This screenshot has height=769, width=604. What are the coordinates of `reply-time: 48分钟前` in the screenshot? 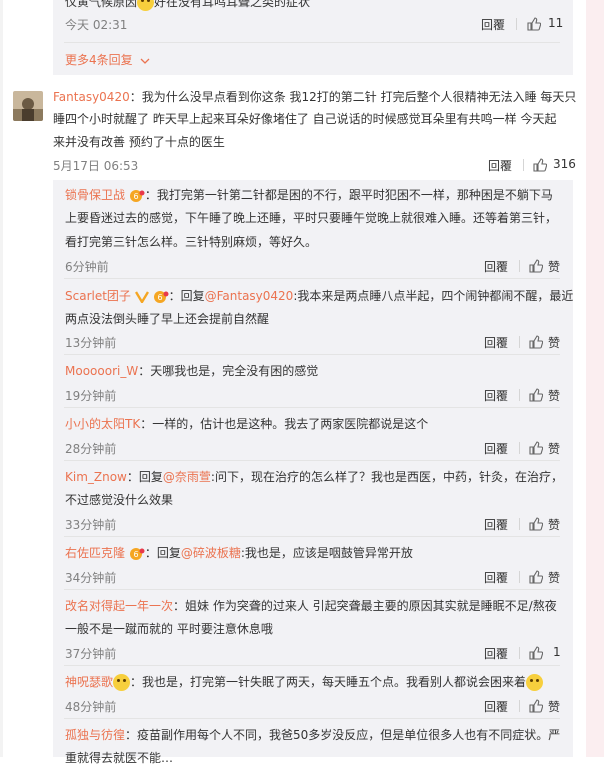 It's located at (91, 707).